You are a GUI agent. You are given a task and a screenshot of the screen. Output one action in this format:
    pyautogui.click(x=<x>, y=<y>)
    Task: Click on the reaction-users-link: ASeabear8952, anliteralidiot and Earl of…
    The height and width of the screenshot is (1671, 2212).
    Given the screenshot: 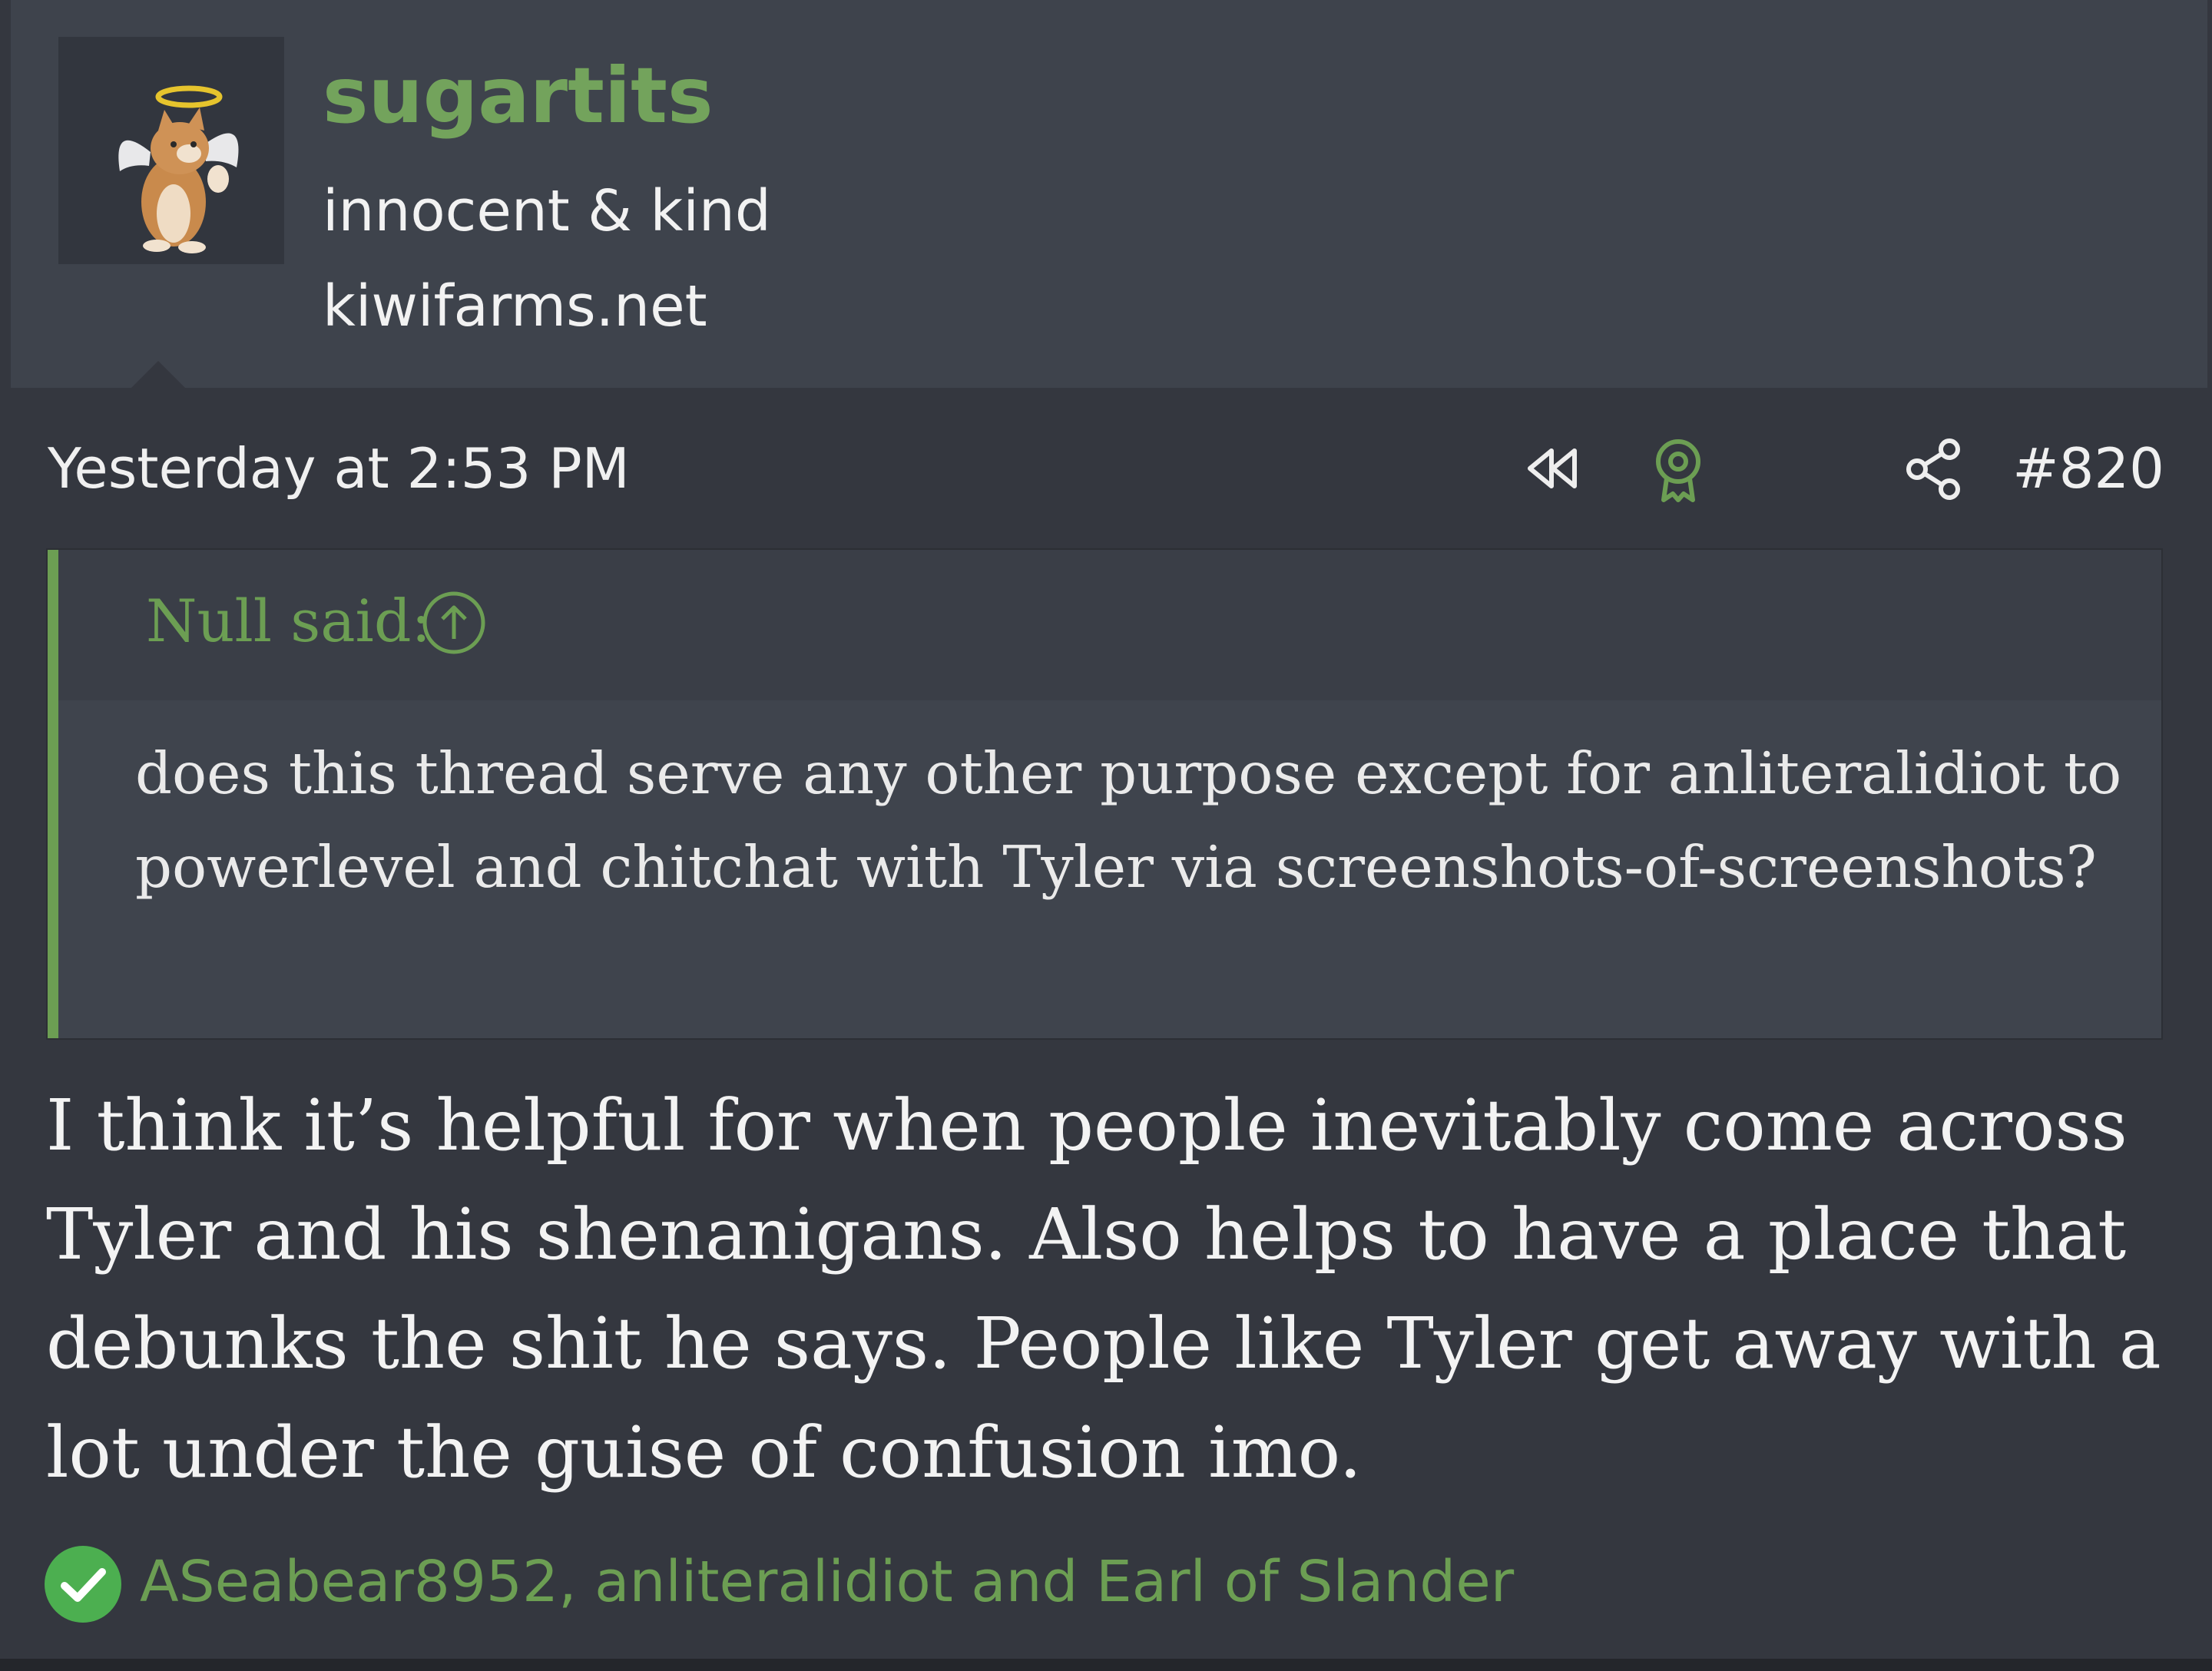 What is the action you would take?
    pyautogui.click(x=827, y=1582)
    